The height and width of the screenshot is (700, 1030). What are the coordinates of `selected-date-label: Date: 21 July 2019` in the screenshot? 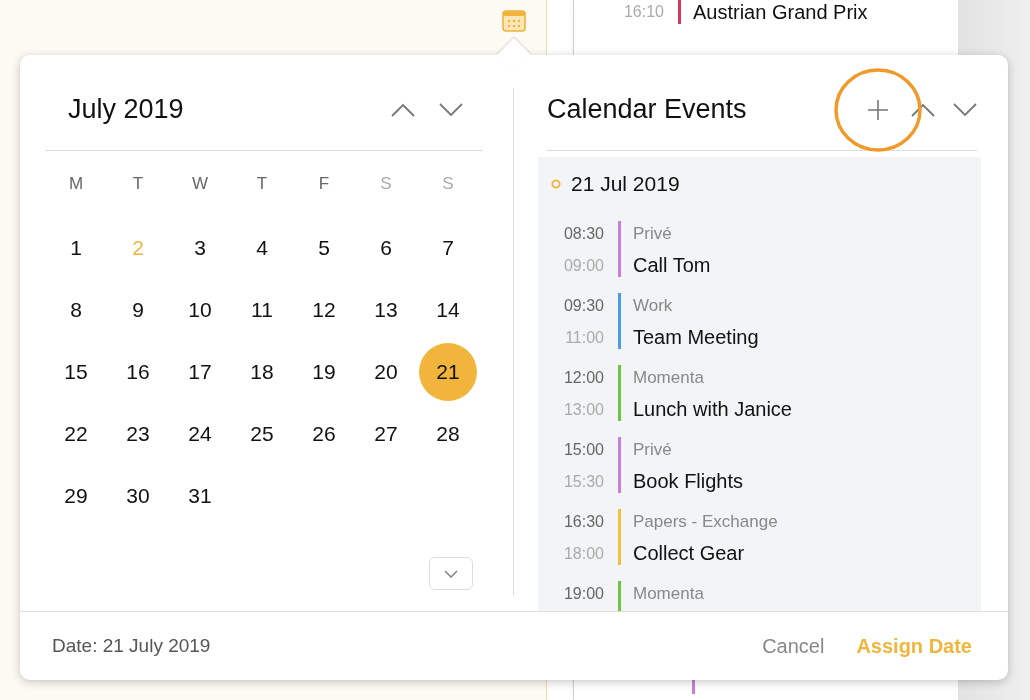 It's located at (131, 646).